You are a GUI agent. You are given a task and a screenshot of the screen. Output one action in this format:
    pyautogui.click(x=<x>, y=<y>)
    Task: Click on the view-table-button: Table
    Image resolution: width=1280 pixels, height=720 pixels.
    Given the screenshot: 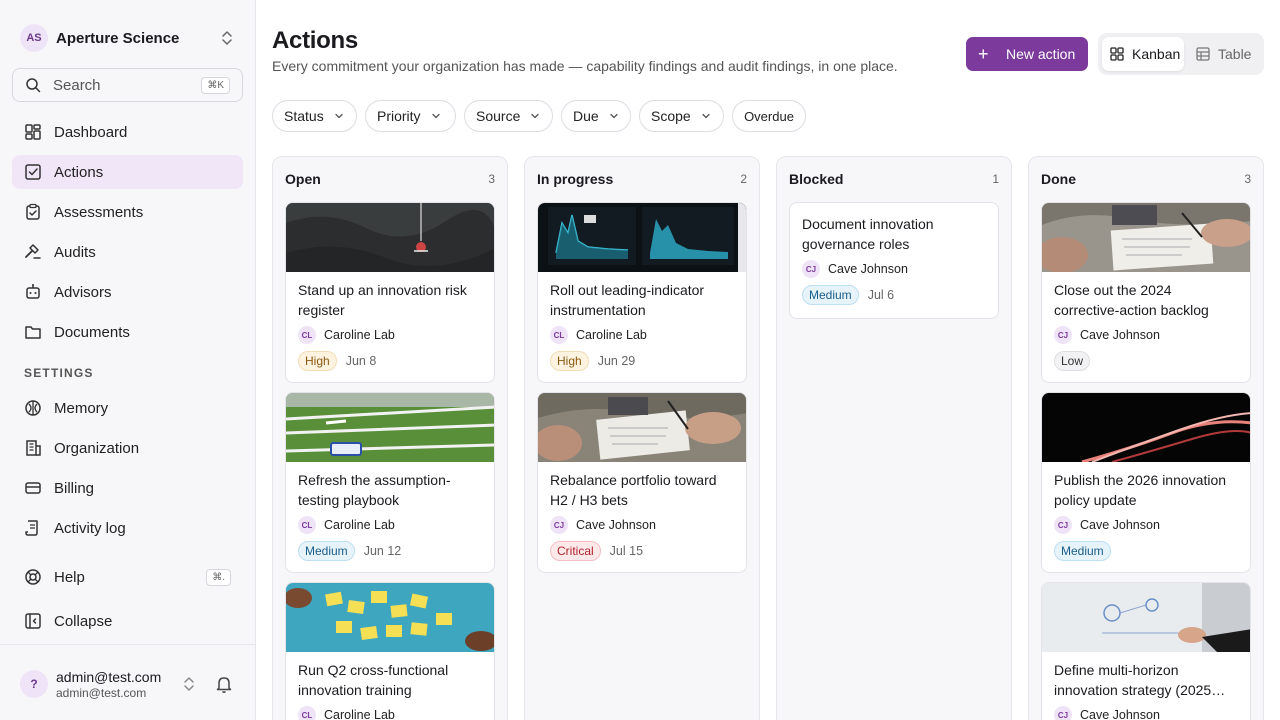 What is the action you would take?
    pyautogui.click(x=1224, y=54)
    